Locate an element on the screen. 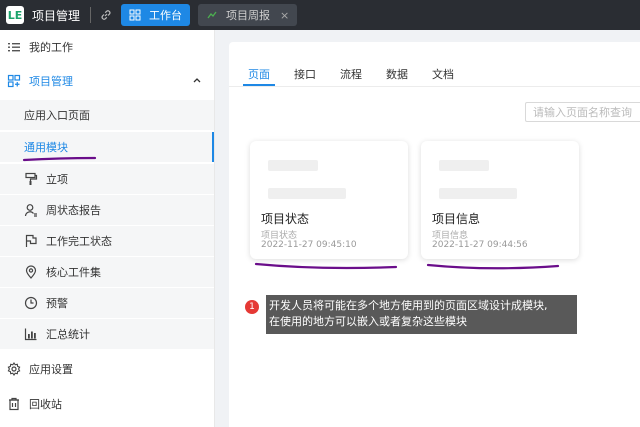 Image resolution: width=640 pixels, height=427 pixels. sidebar-item-label: 通用模块 is located at coordinates (46, 147).